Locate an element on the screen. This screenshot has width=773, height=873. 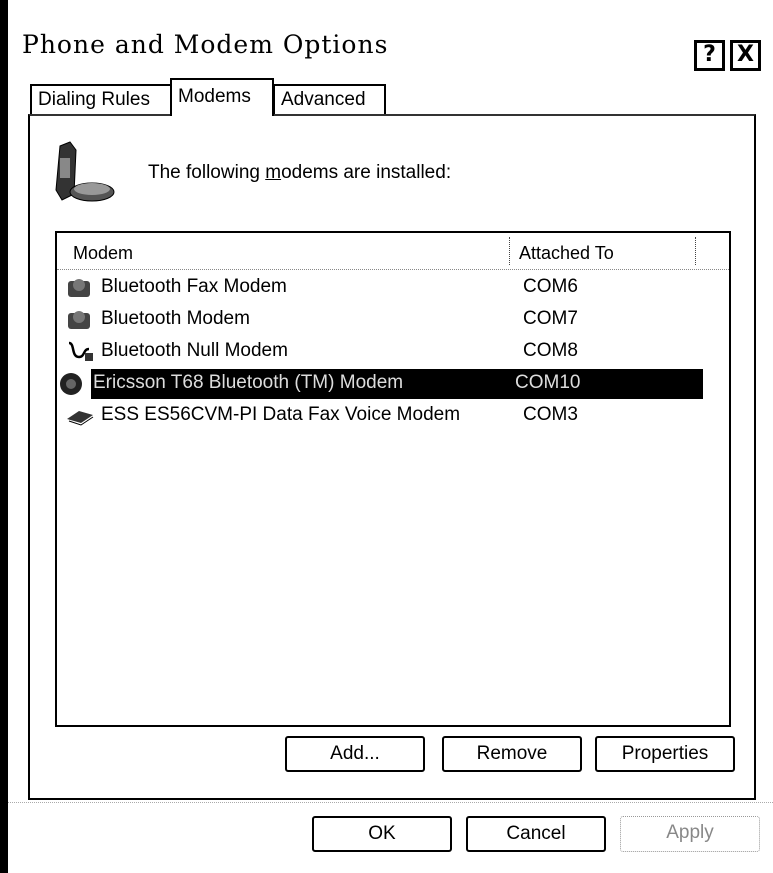
help-button: ? is located at coordinates (709, 55).